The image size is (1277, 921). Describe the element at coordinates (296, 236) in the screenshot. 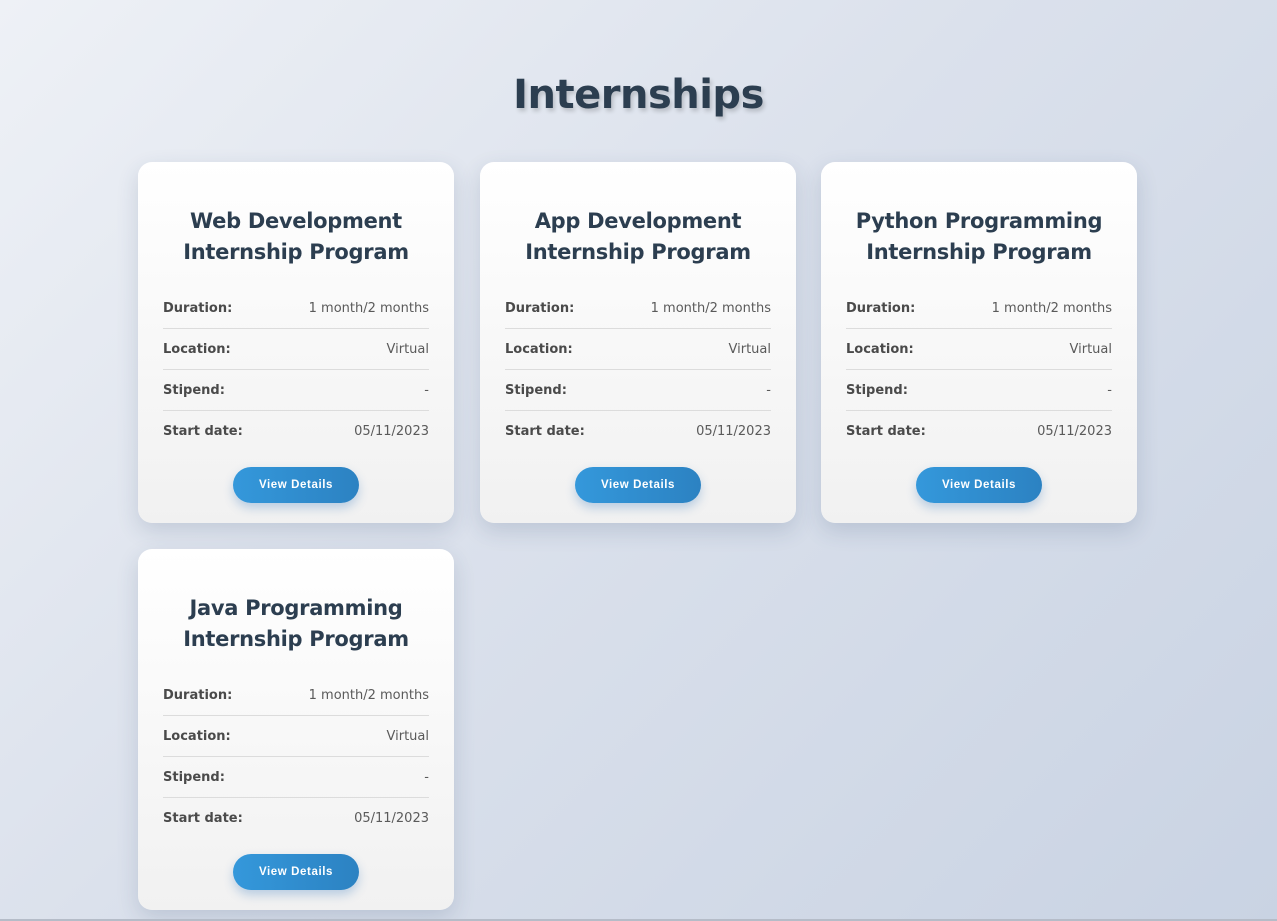

I see `card-title: Web Development Internship Program` at that location.